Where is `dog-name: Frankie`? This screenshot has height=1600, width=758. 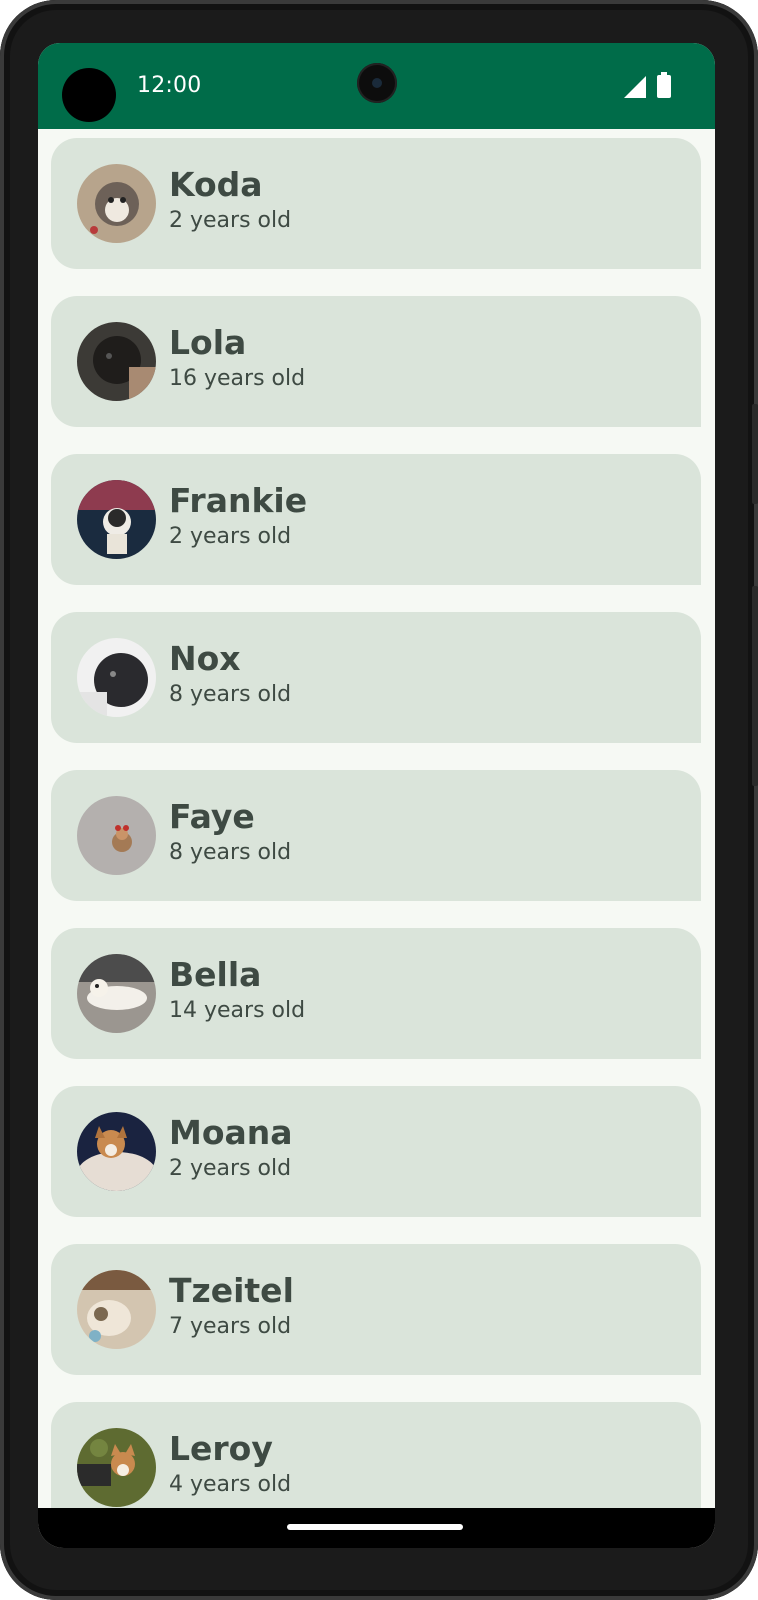 dog-name: Frankie is located at coordinates (238, 500).